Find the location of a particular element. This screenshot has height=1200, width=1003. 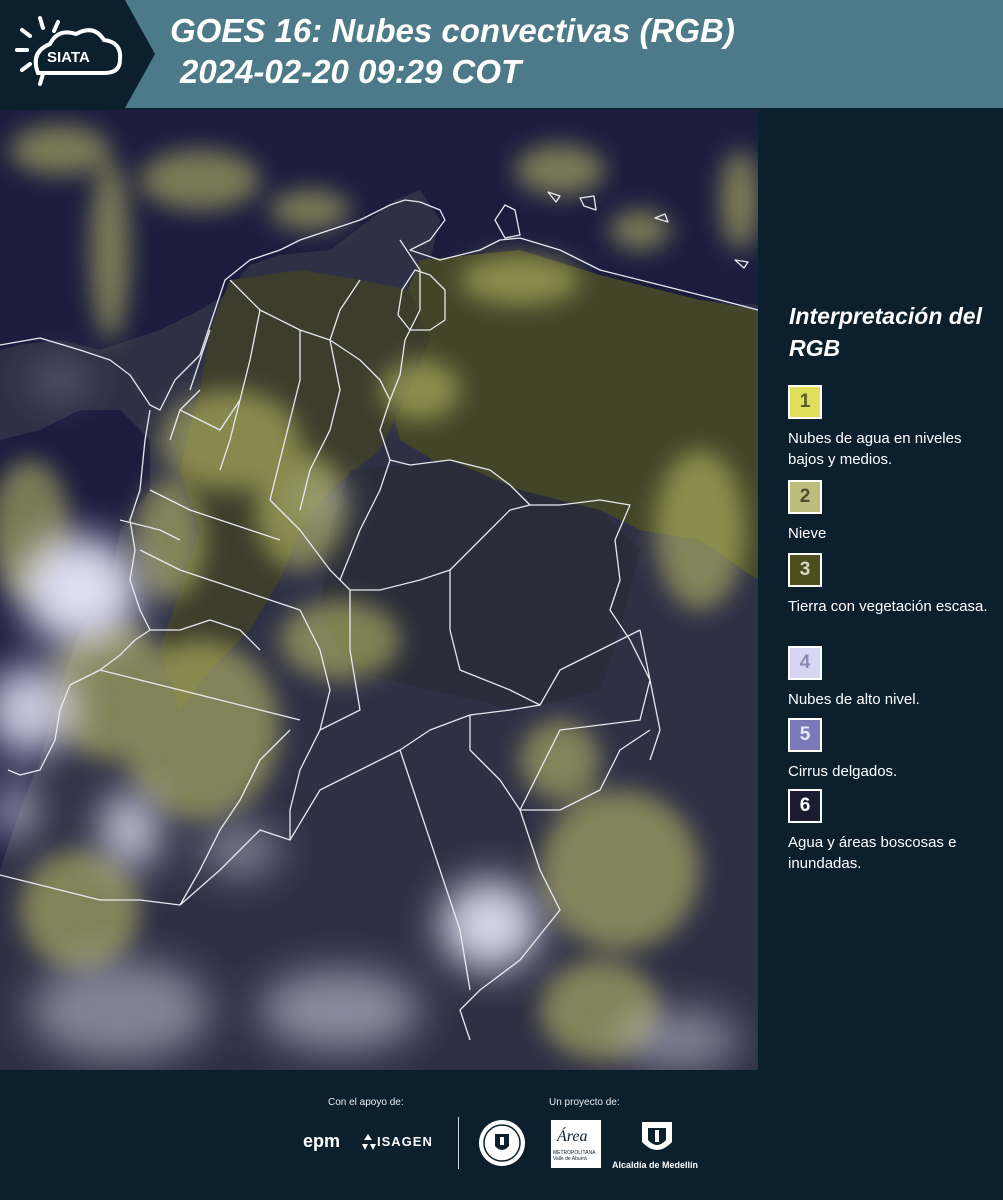

epm-logo: epm is located at coordinates (322, 1141).